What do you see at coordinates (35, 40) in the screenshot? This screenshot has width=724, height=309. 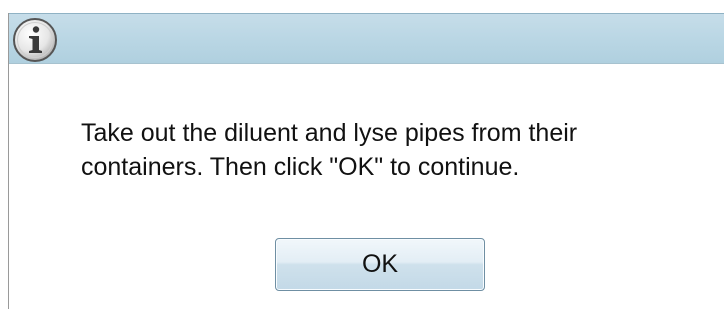 I see `info-icon` at bounding box center [35, 40].